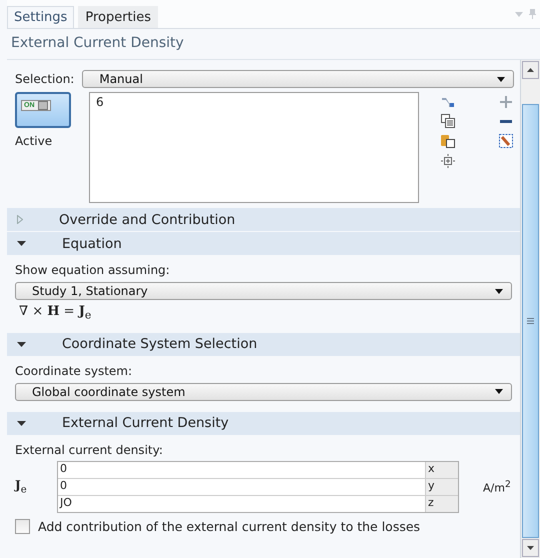 The height and width of the screenshot is (558, 540). What do you see at coordinates (442, 504) in the screenshot?
I see `axis-label: z` at bounding box center [442, 504].